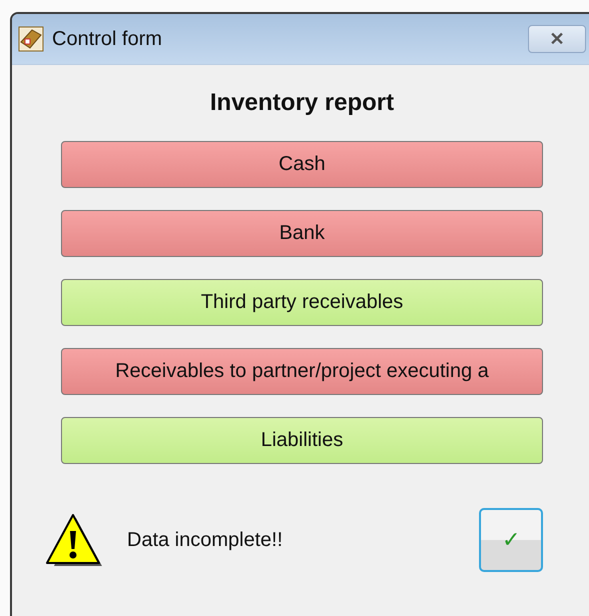 Image resolution: width=589 pixels, height=616 pixels. Describe the element at coordinates (74, 540) in the screenshot. I see `warning-icon` at that location.